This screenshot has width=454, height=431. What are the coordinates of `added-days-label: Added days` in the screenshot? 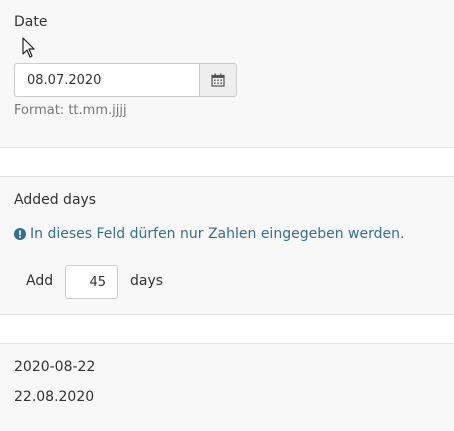 It's located at (55, 200).